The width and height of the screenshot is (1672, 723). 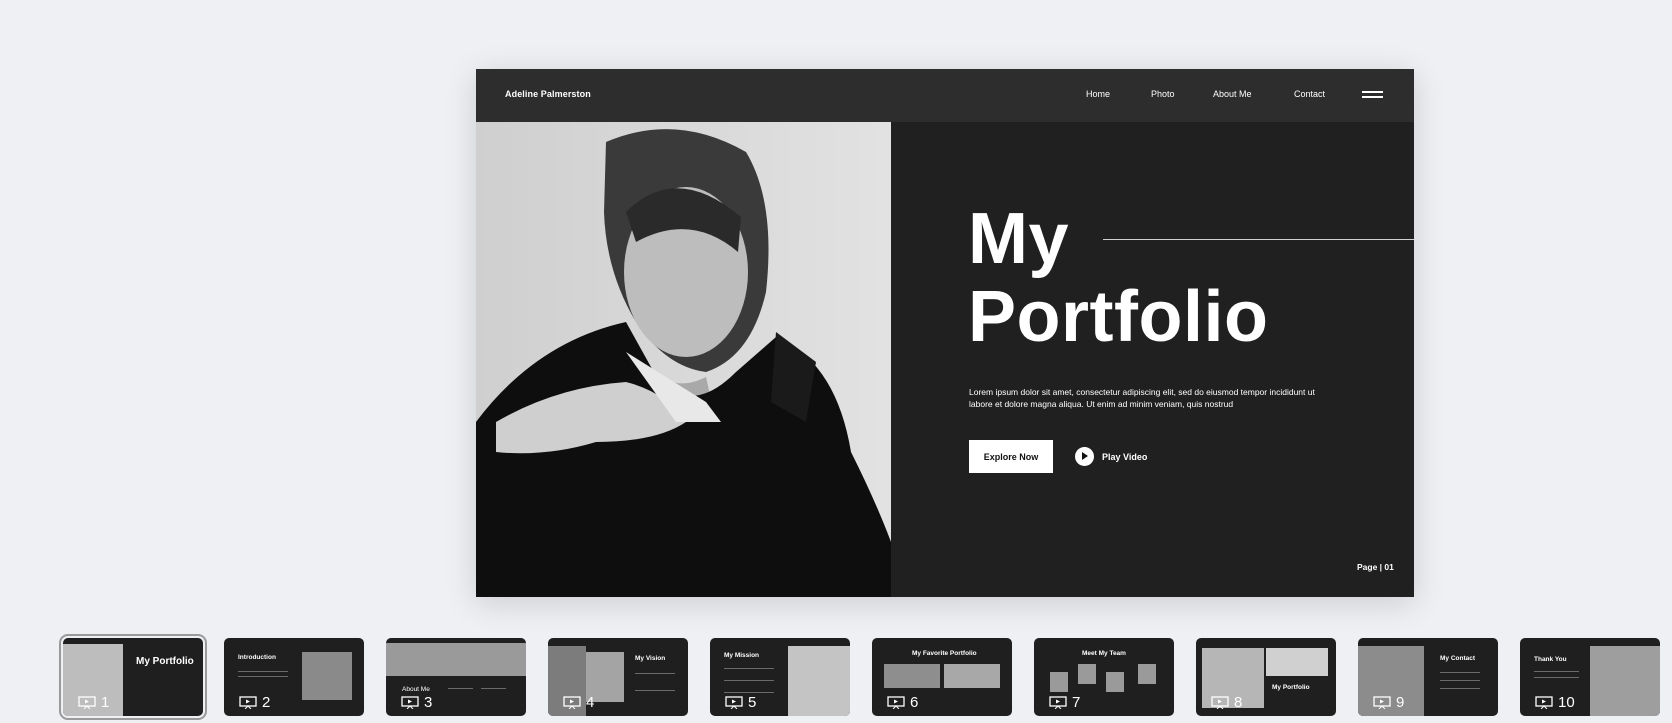 I want to click on slide-thumbnail-2: Introduction 2, so click(x=294, y=677).